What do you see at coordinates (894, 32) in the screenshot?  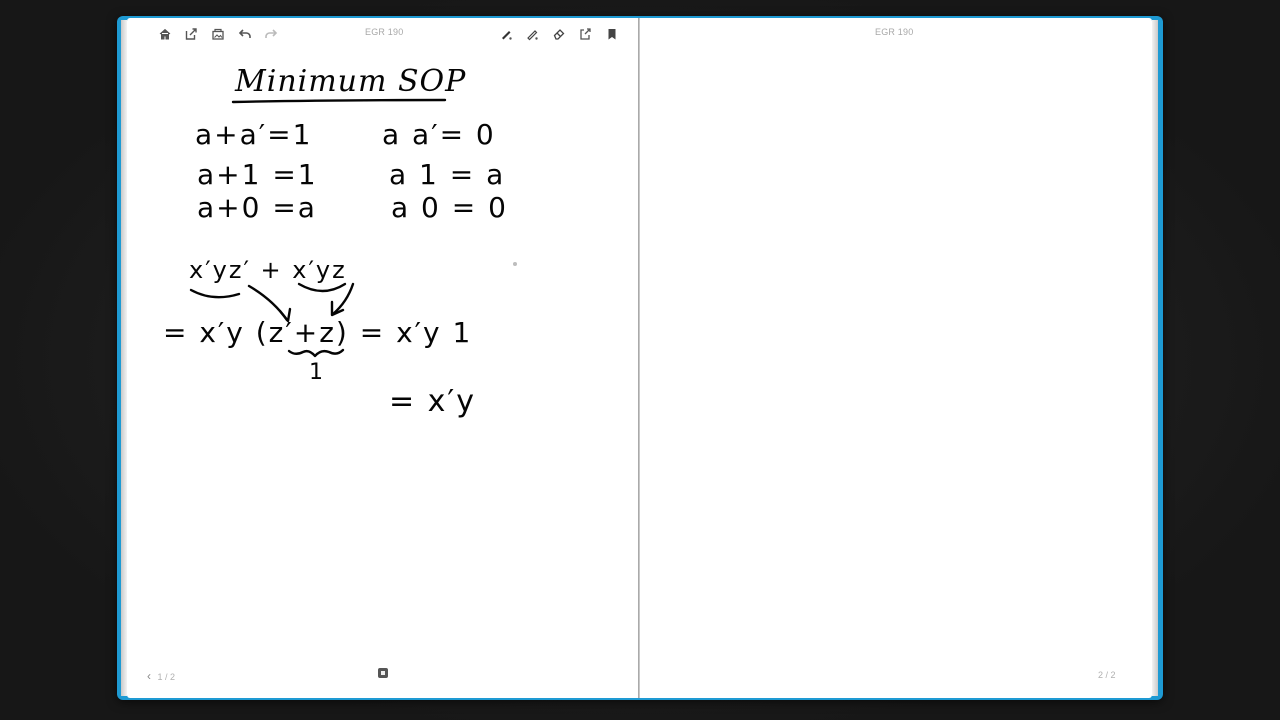 I see `page-title: EGR 190` at bounding box center [894, 32].